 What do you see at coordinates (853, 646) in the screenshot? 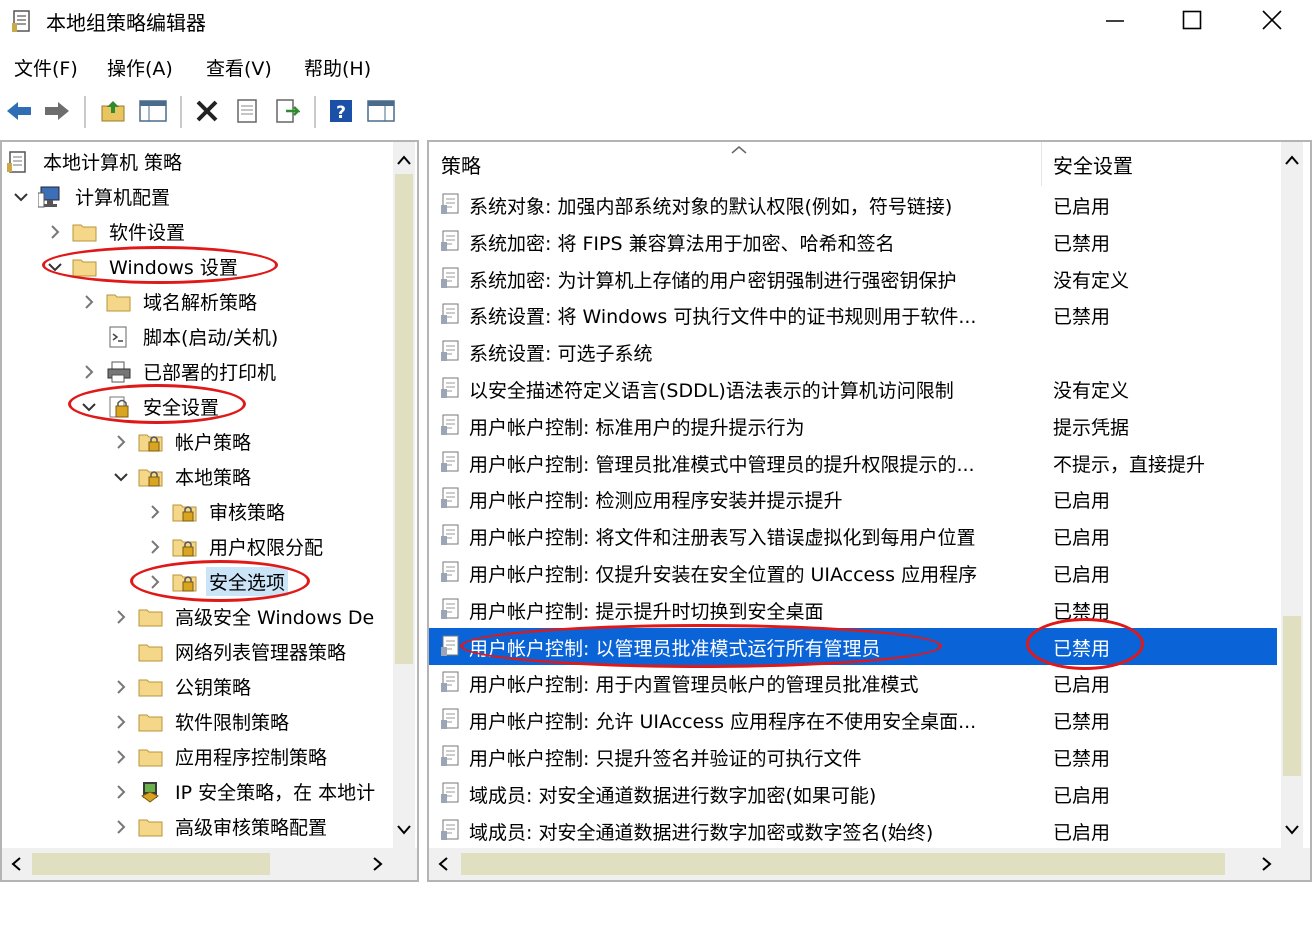
I see `policy-row: 用户帐户控制: 以管理员批准模式运行所有管理员 已禁用` at bounding box center [853, 646].